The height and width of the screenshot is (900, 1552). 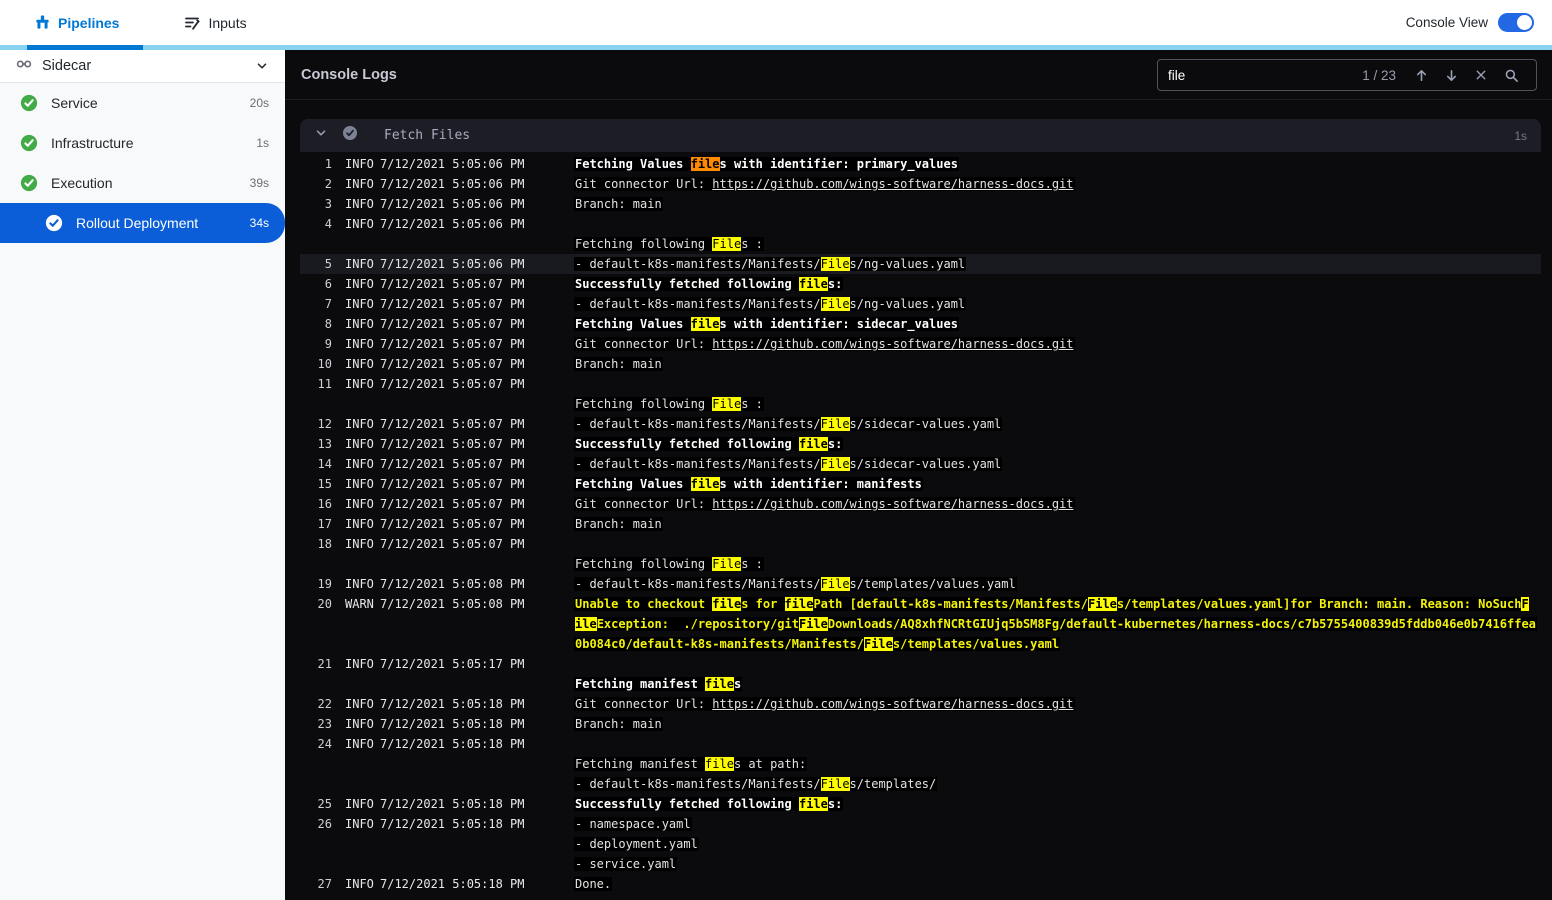 What do you see at coordinates (705, 324) in the screenshot?
I see `search-match: file` at bounding box center [705, 324].